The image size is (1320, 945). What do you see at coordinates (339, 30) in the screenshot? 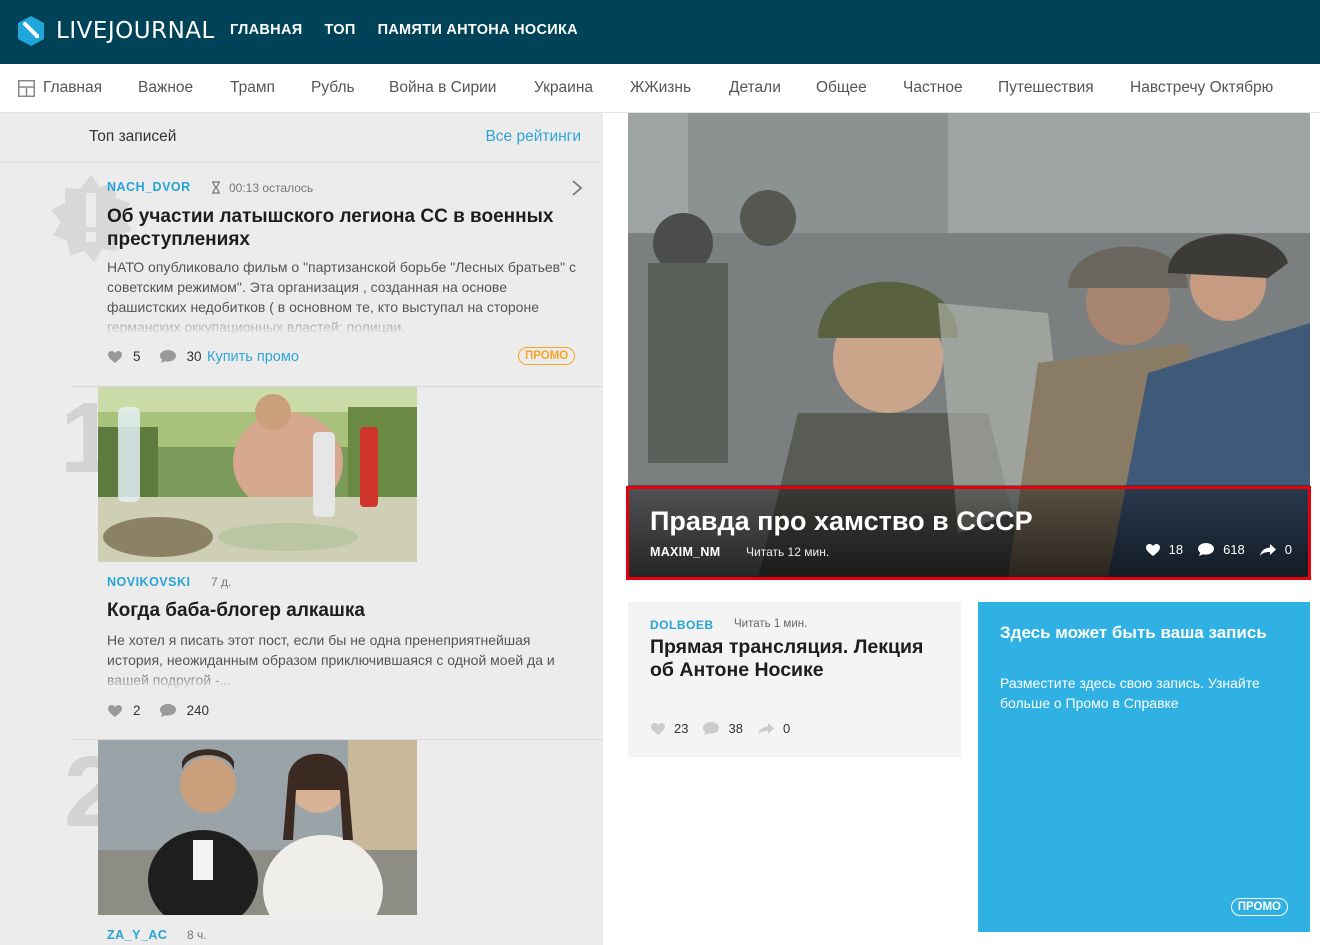
I see `nav-top: ТОП` at bounding box center [339, 30].